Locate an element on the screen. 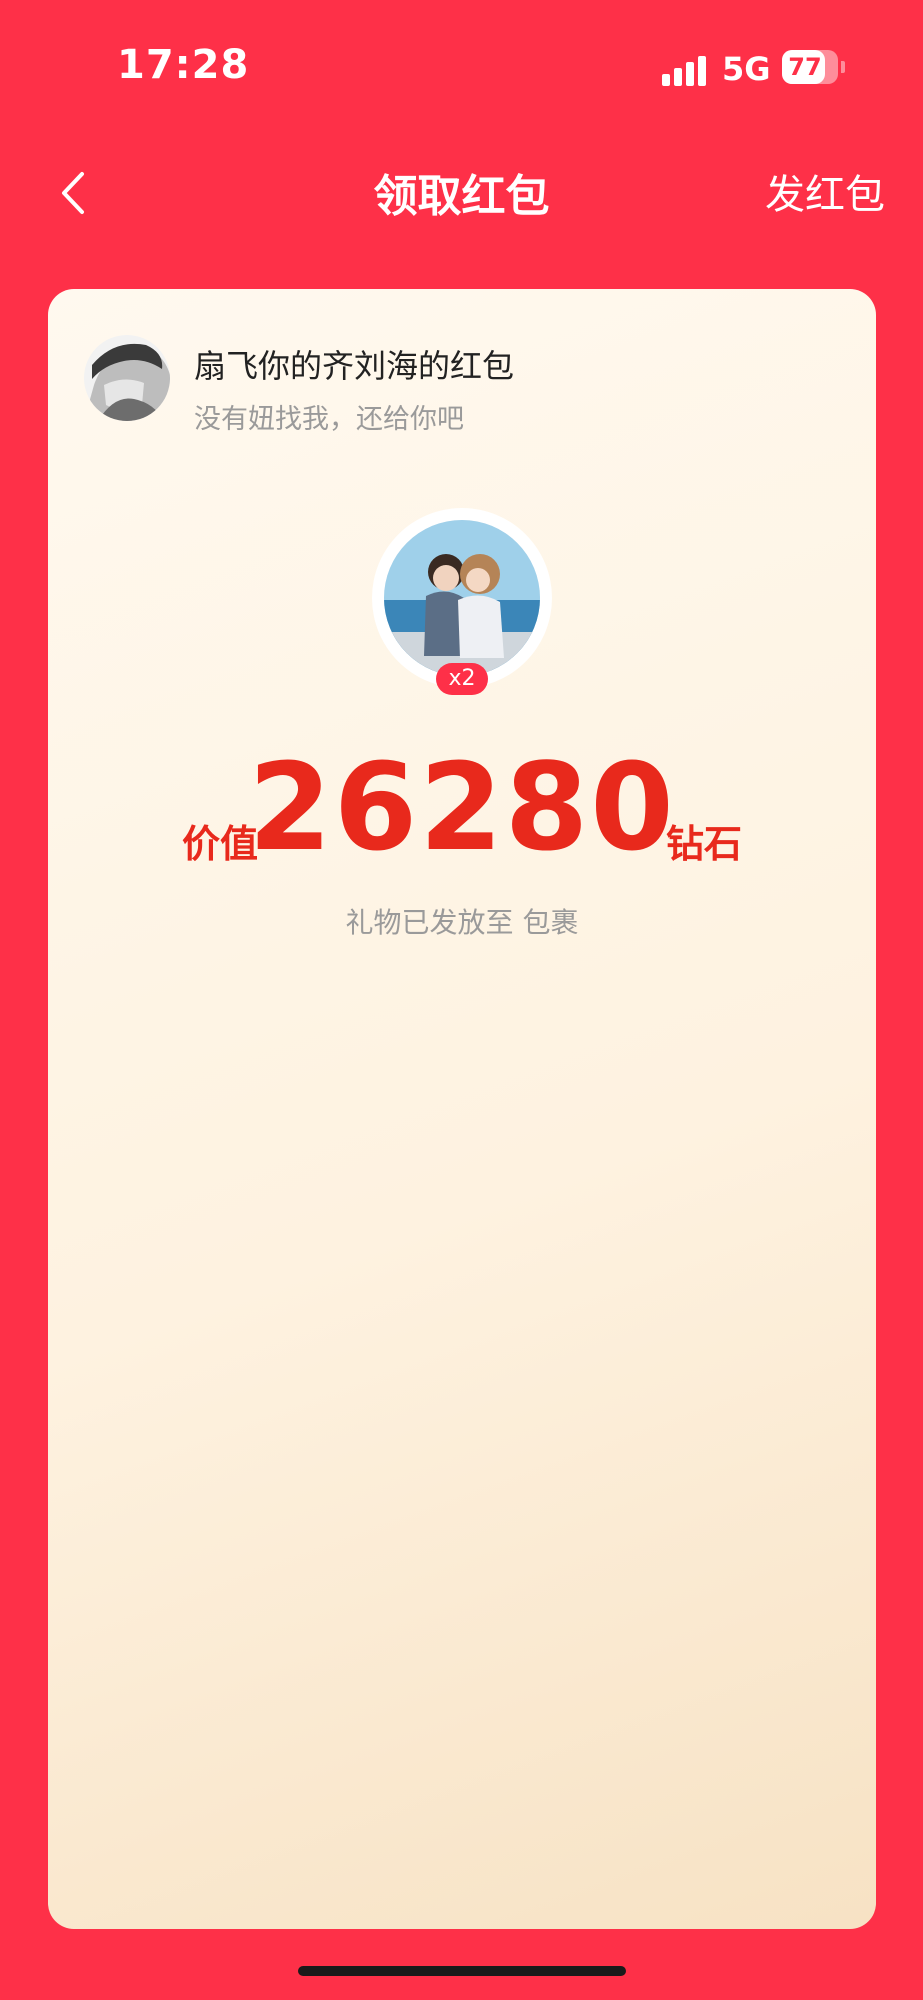 This screenshot has width=923, height=2000. value-amount: 26280 is located at coordinates (462, 808).